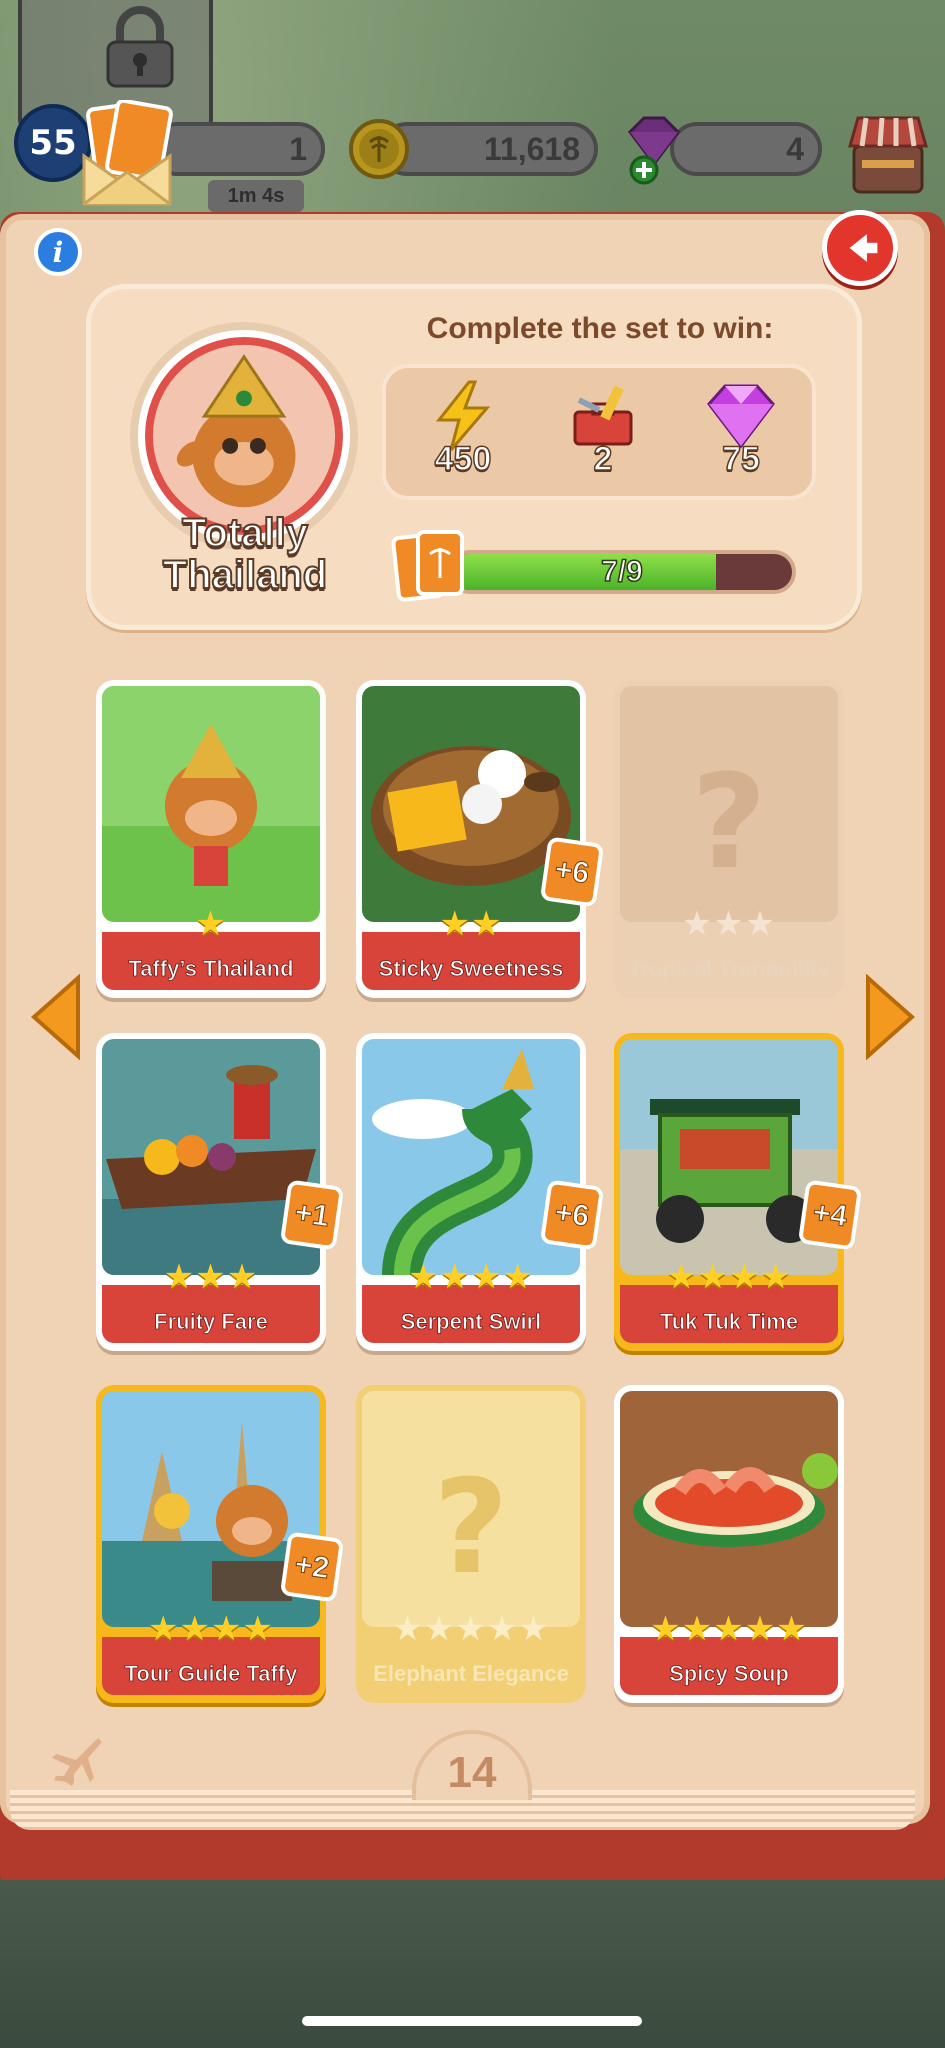  I want to click on collection-card: Taffy’s Thailand ★, so click(211, 839).